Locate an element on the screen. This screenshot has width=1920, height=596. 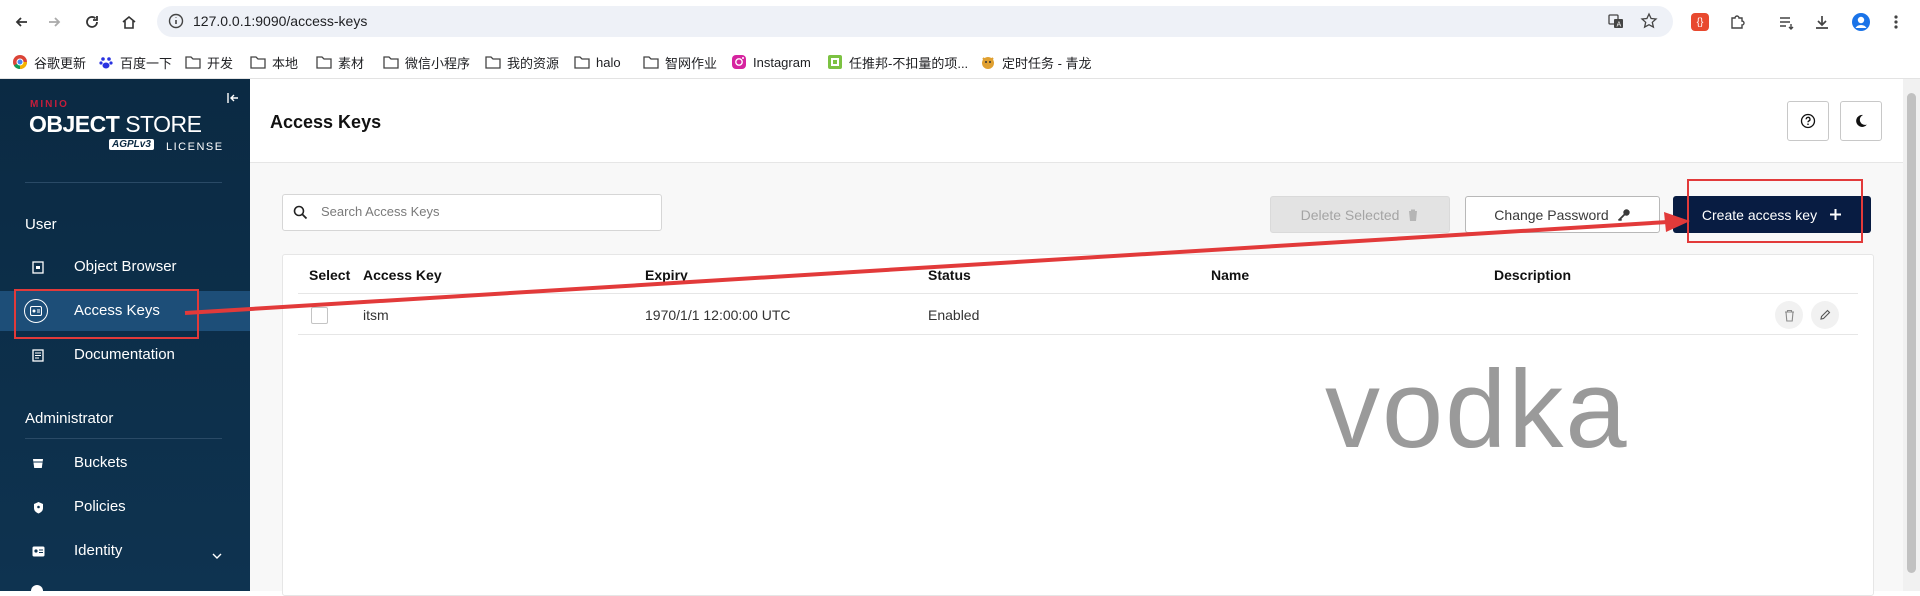
section-heading-administrator: Administrator is located at coordinates (69, 418).